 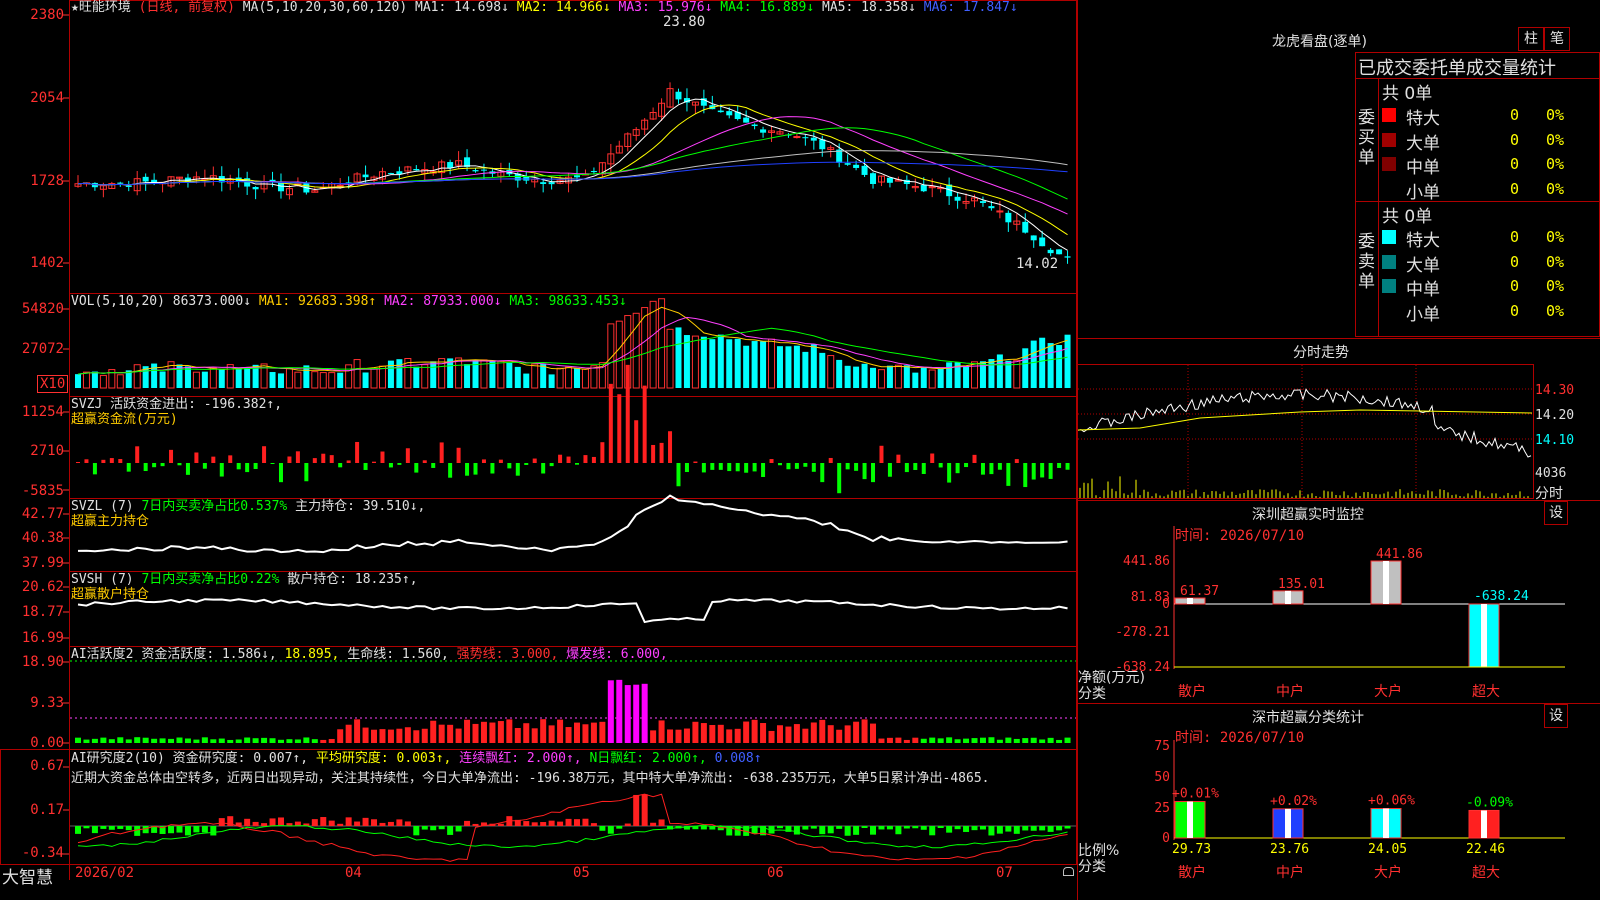 What do you see at coordinates (1457, 67) in the screenshot?
I see `dragon-tabs: 已成交委托单成交量统计` at bounding box center [1457, 67].